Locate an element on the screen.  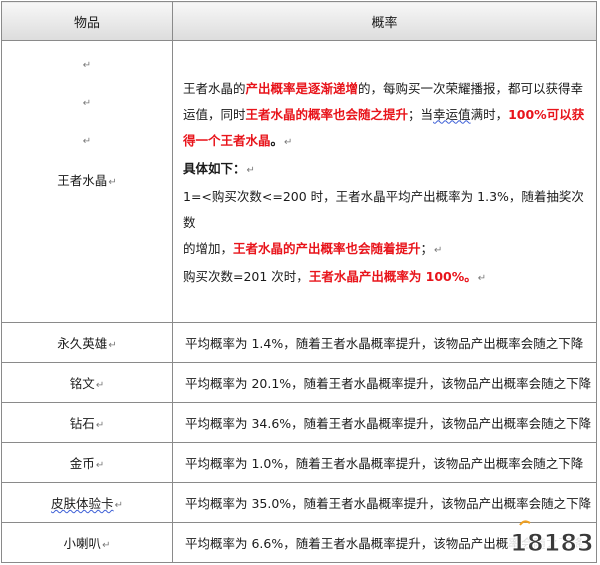
text-run: 的，每购买一次荣耀播报，都可以获得幸 is located at coordinates (471, 88).